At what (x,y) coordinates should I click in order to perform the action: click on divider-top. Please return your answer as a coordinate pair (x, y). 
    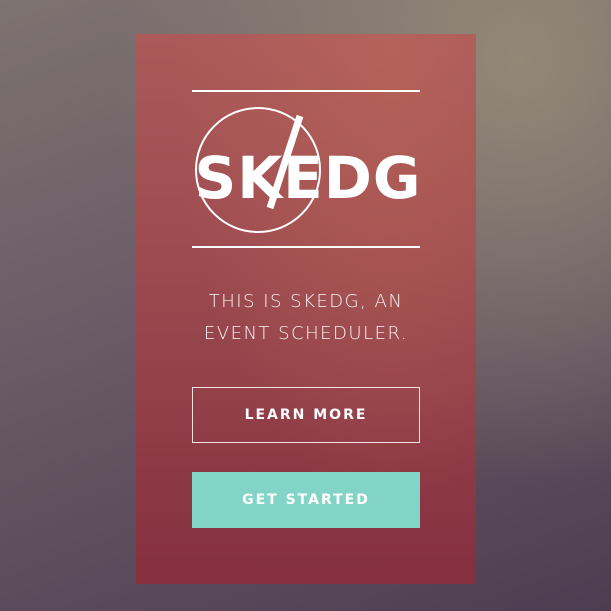
    Looking at the image, I should click on (306, 91).